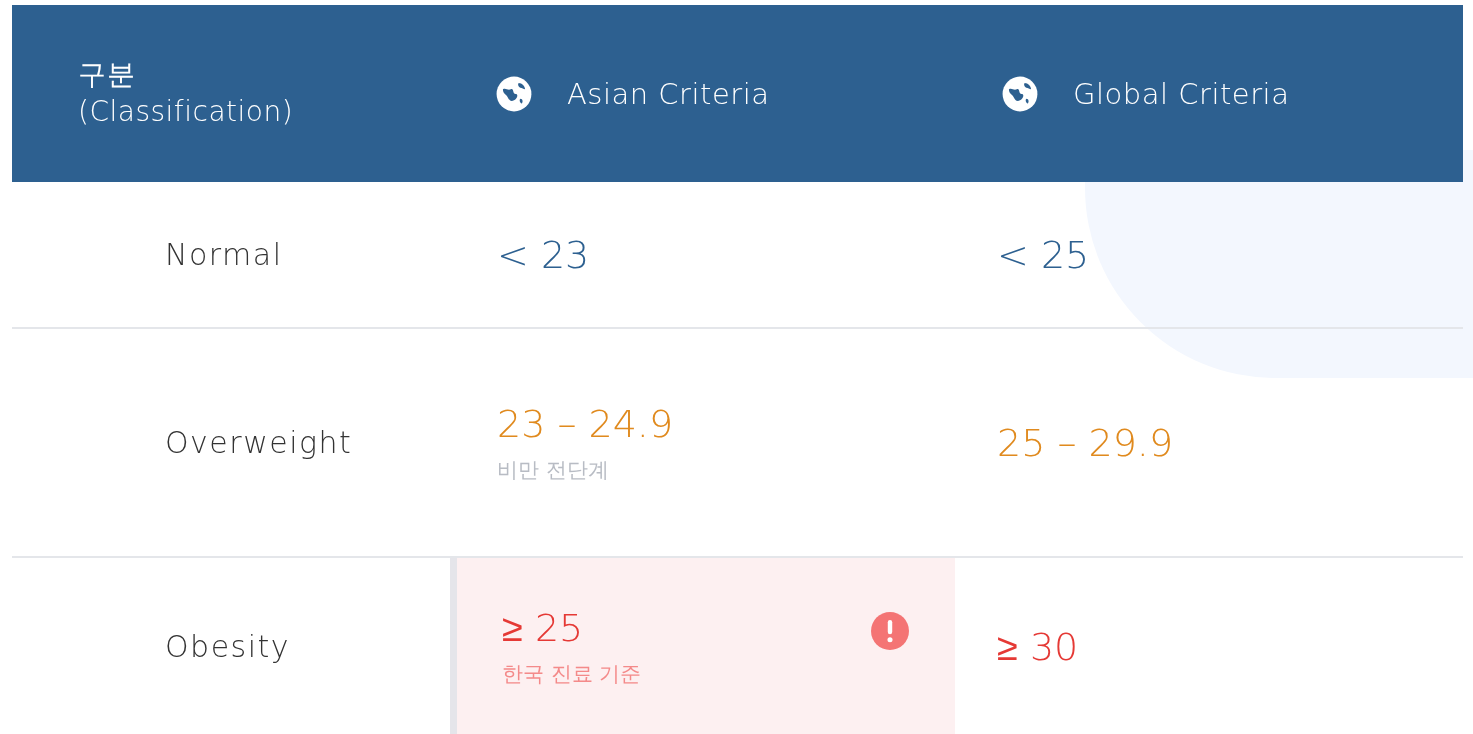  What do you see at coordinates (585, 423) in the screenshot?
I see `bmi-value: 23 – 24.9` at bounding box center [585, 423].